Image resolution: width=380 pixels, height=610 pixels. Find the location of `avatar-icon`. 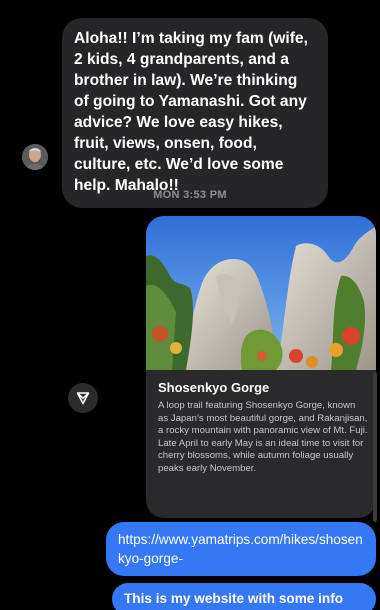

avatar-icon is located at coordinates (35, 157).